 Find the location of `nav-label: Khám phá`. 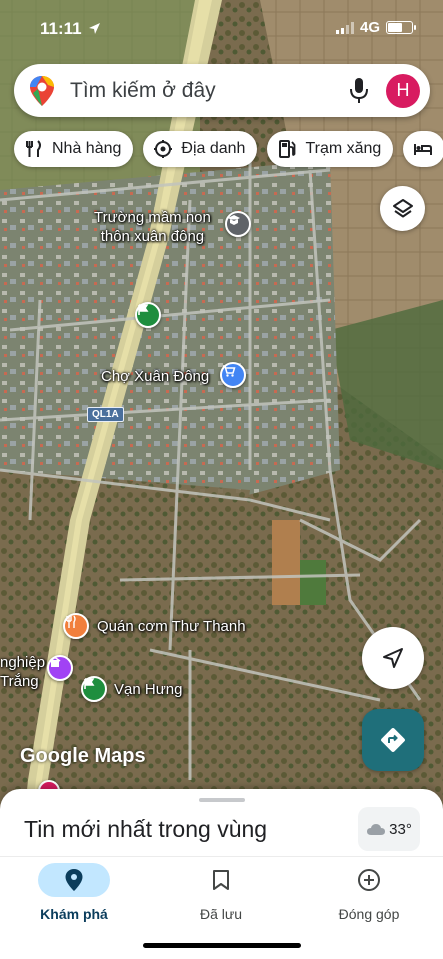

nav-label: Khám phá is located at coordinates (74, 914).